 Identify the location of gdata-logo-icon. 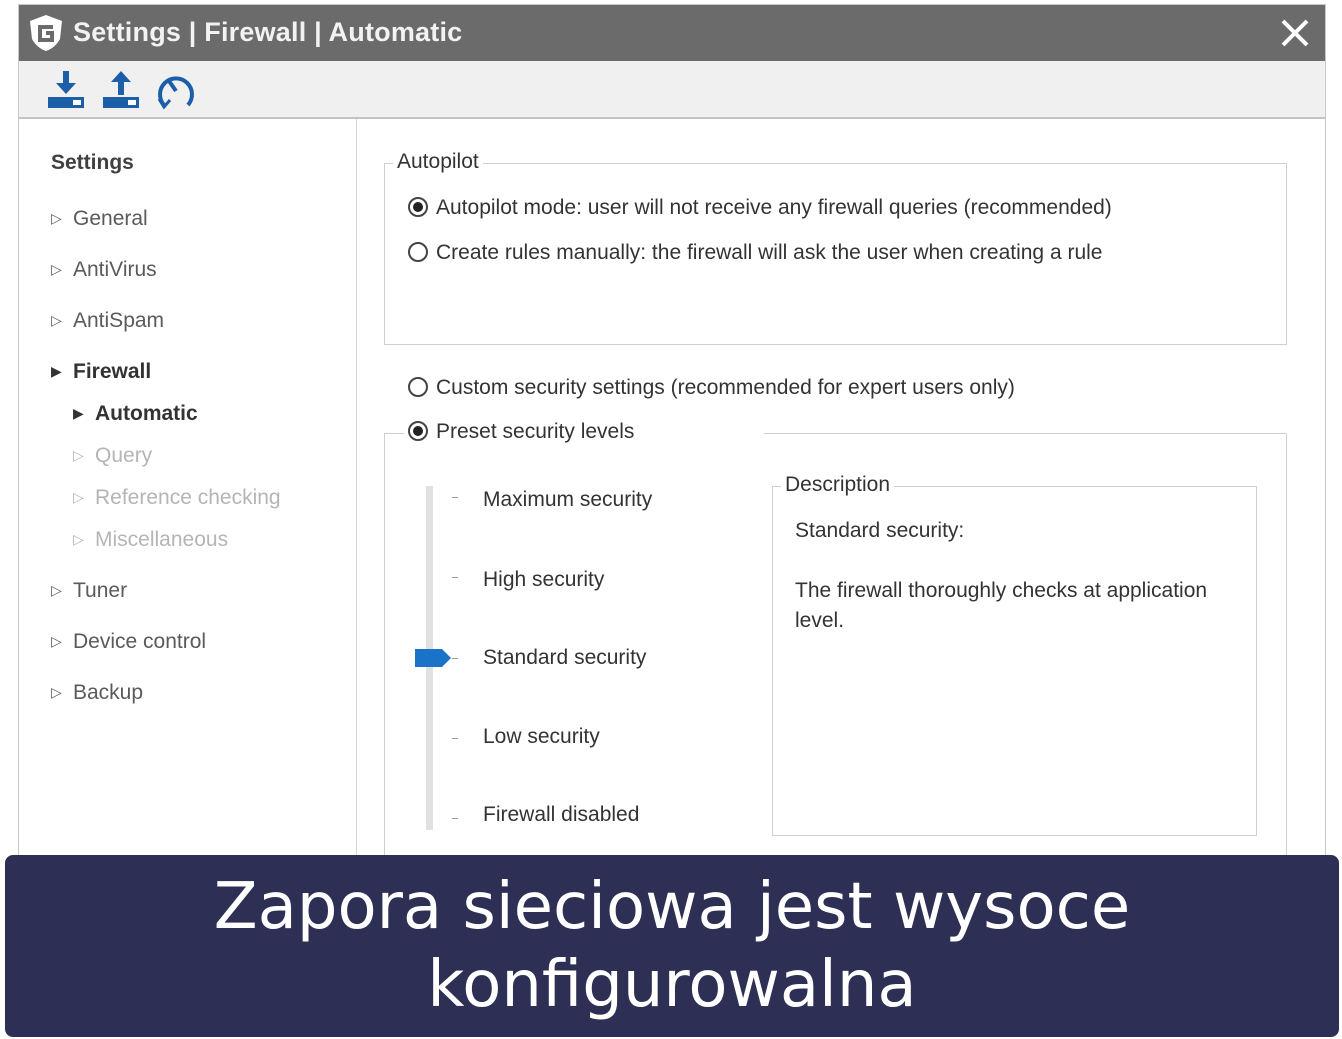
(46, 33).